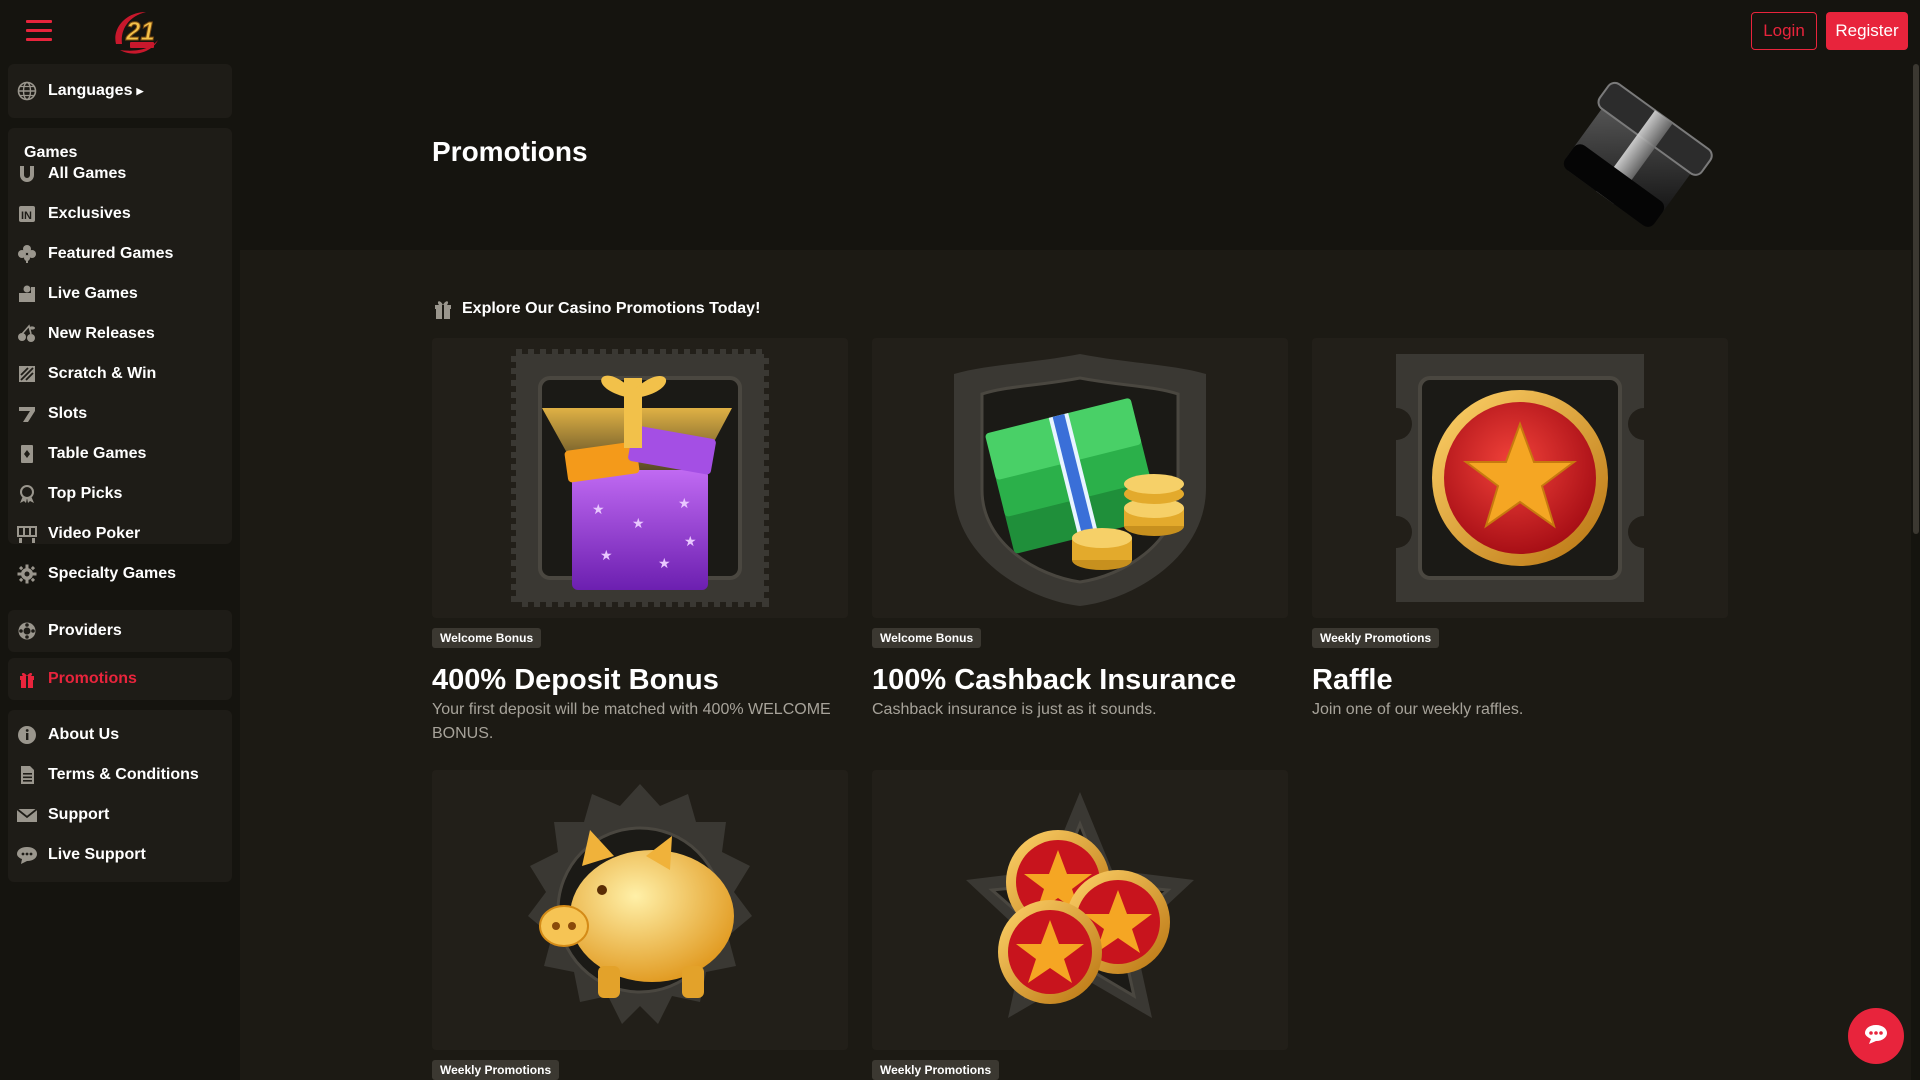 The height and width of the screenshot is (1080, 1920). What do you see at coordinates (94, 533) in the screenshot?
I see `sidebar-item-label: Video Poker` at bounding box center [94, 533].